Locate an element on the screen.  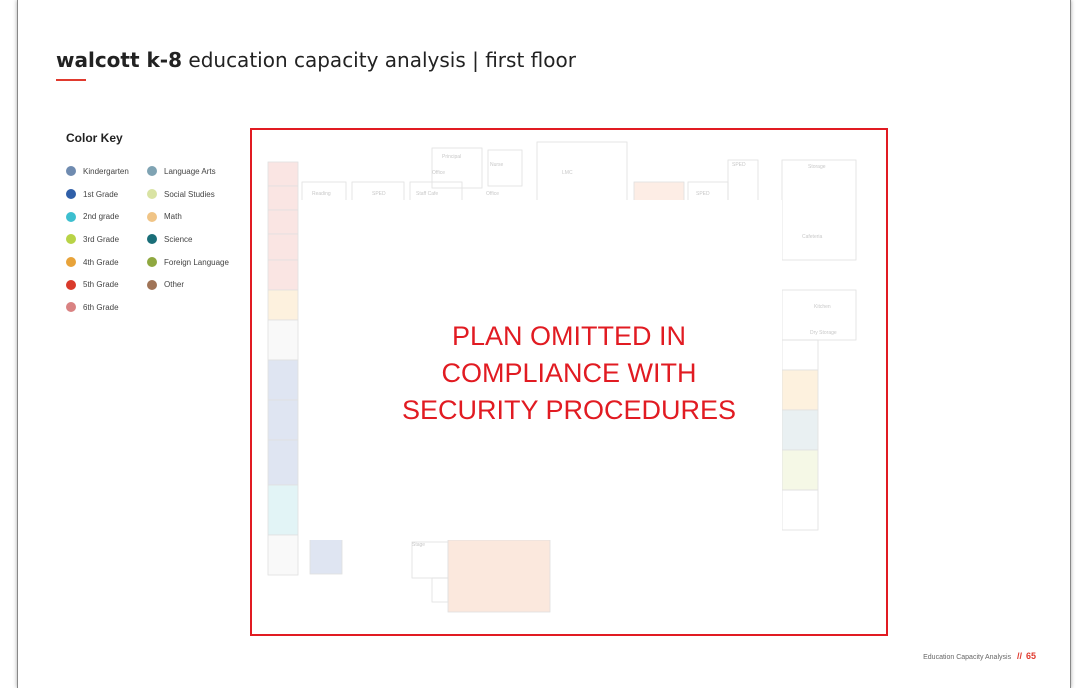
plan-label-sped-3: SPED is located at coordinates (739, 165).